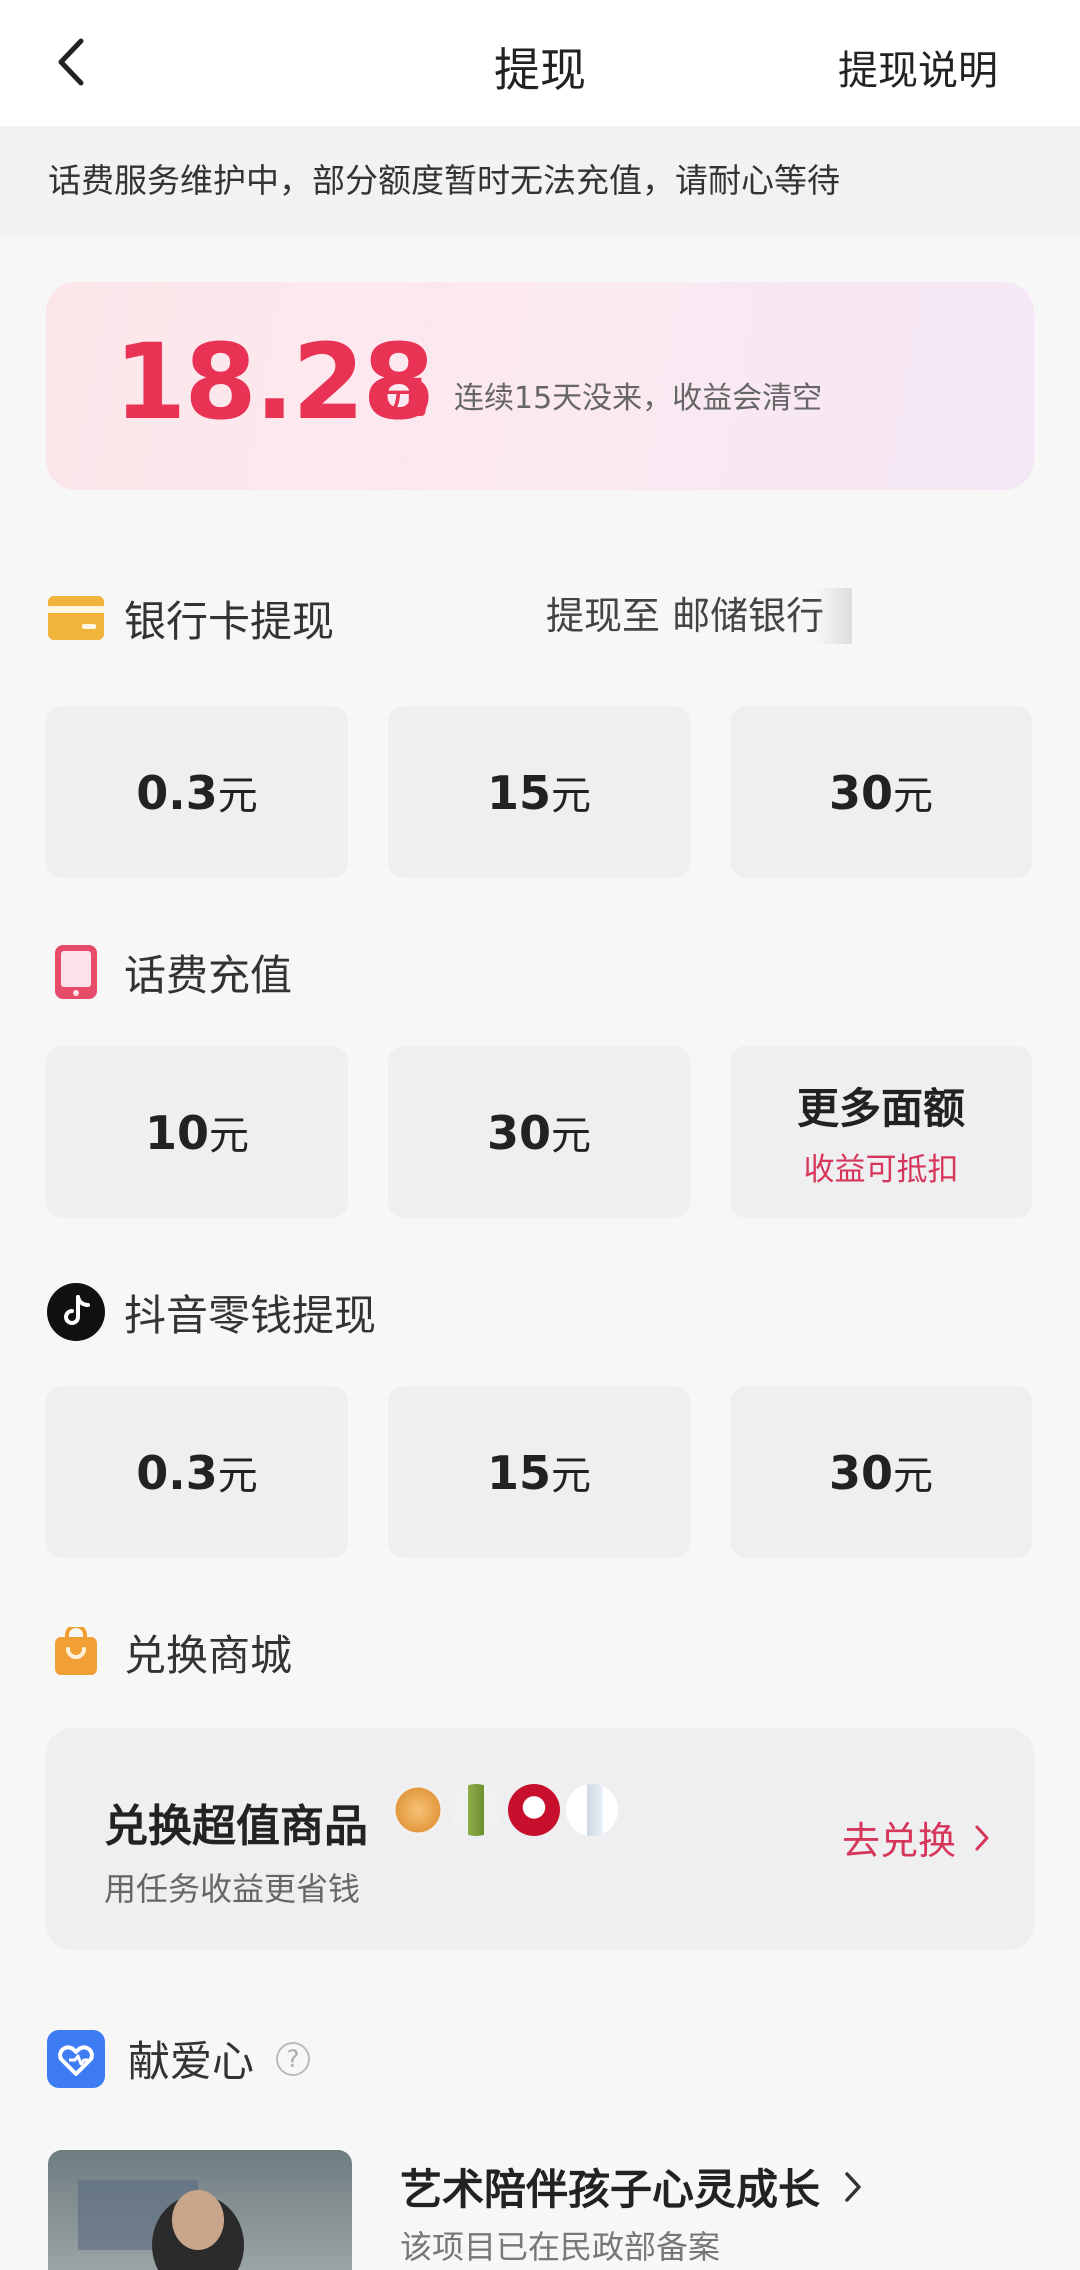 The width and height of the screenshot is (1080, 2270). I want to click on charity-project-title: 艺术陪伴孩子心灵成长, so click(610, 2189).